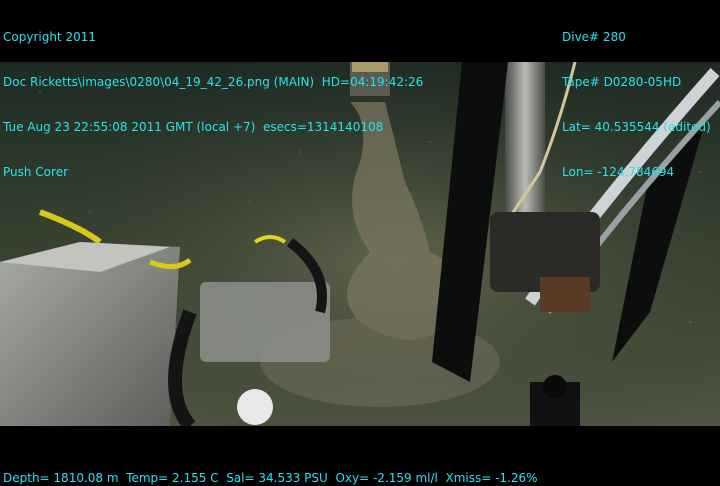 This screenshot has width=720, height=486. What do you see at coordinates (265, 322) in the screenshot?
I see `manipulator-frame` at bounding box center [265, 322].